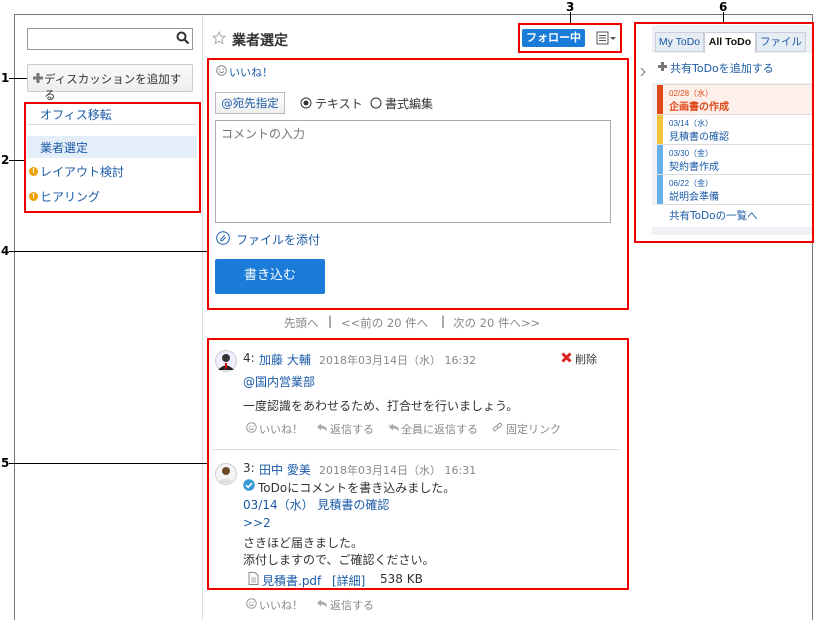 This screenshot has height=620, width=815. Describe the element at coordinates (398, 470) in the screenshot. I see `post-timestamp: 2018年03月14日（水） 16:31` at that location.